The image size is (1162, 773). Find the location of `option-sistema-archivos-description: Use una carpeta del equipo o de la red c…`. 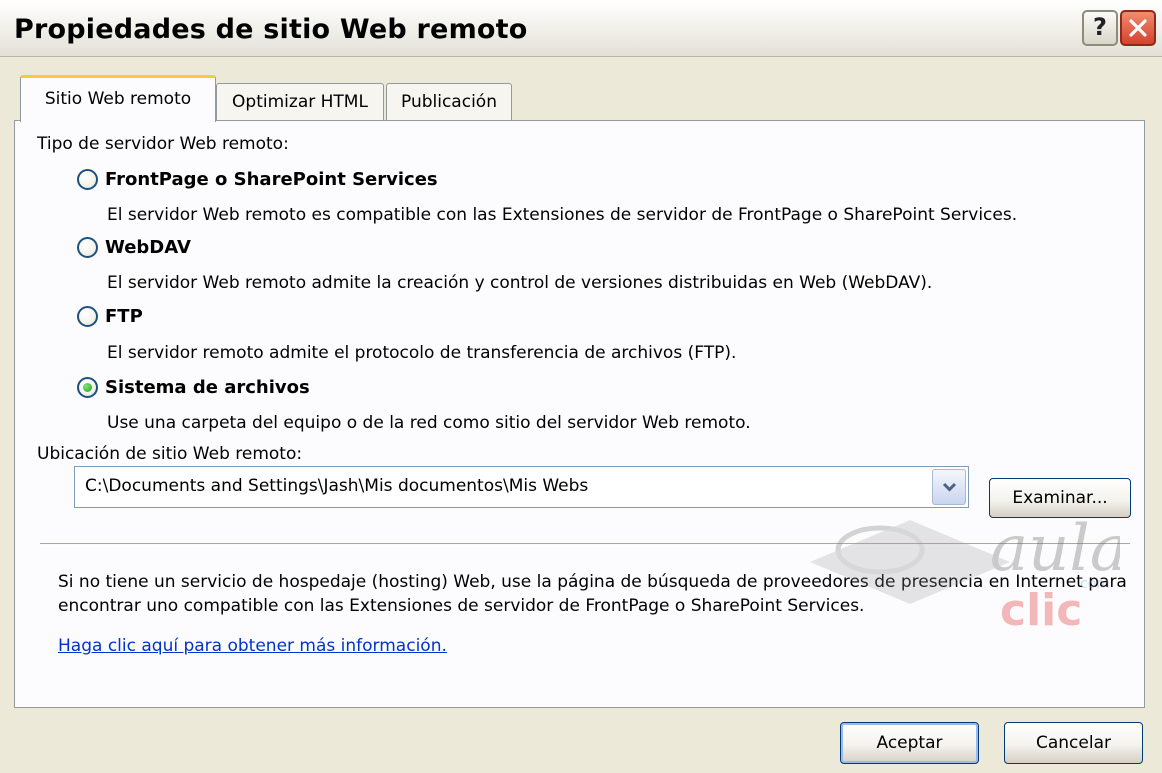

option-sistema-archivos-description: Use una carpeta del equipo o de la red c… is located at coordinates (429, 423).